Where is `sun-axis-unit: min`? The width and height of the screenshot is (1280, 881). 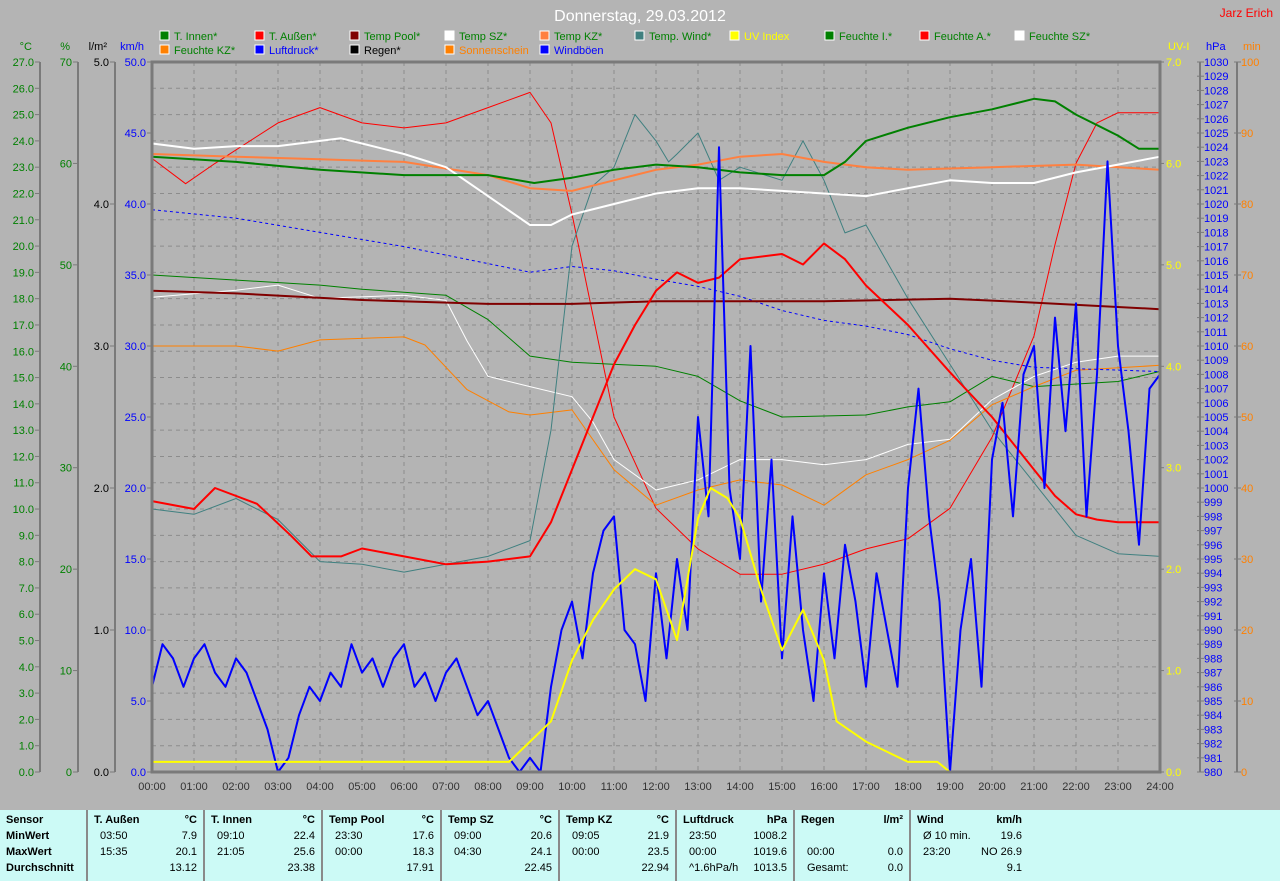
sun-axis-unit: min is located at coordinates (1252, 47).